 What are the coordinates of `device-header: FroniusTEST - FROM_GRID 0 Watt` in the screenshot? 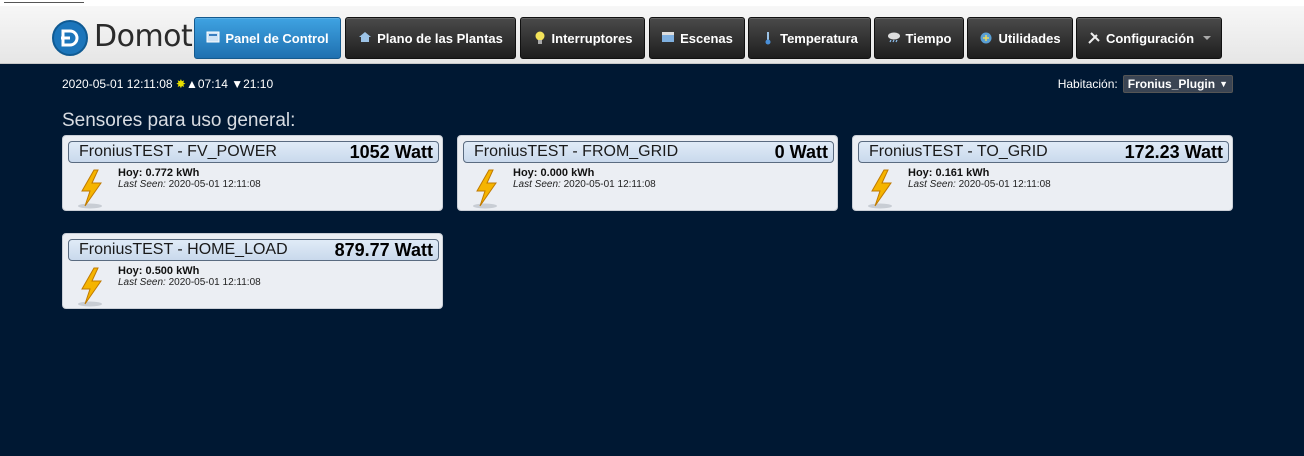 It's located at (648, 152).